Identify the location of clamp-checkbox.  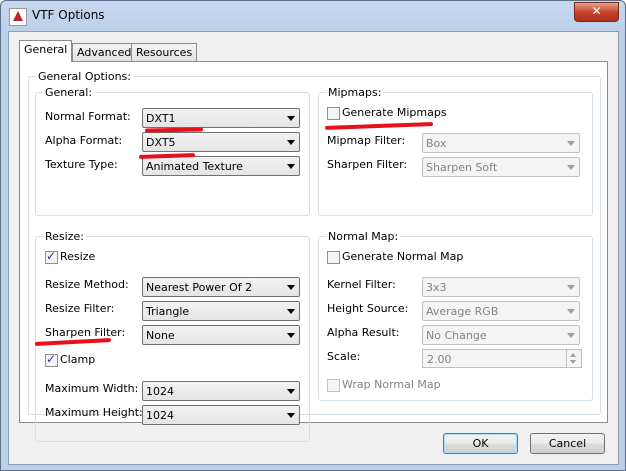
(51, 359).